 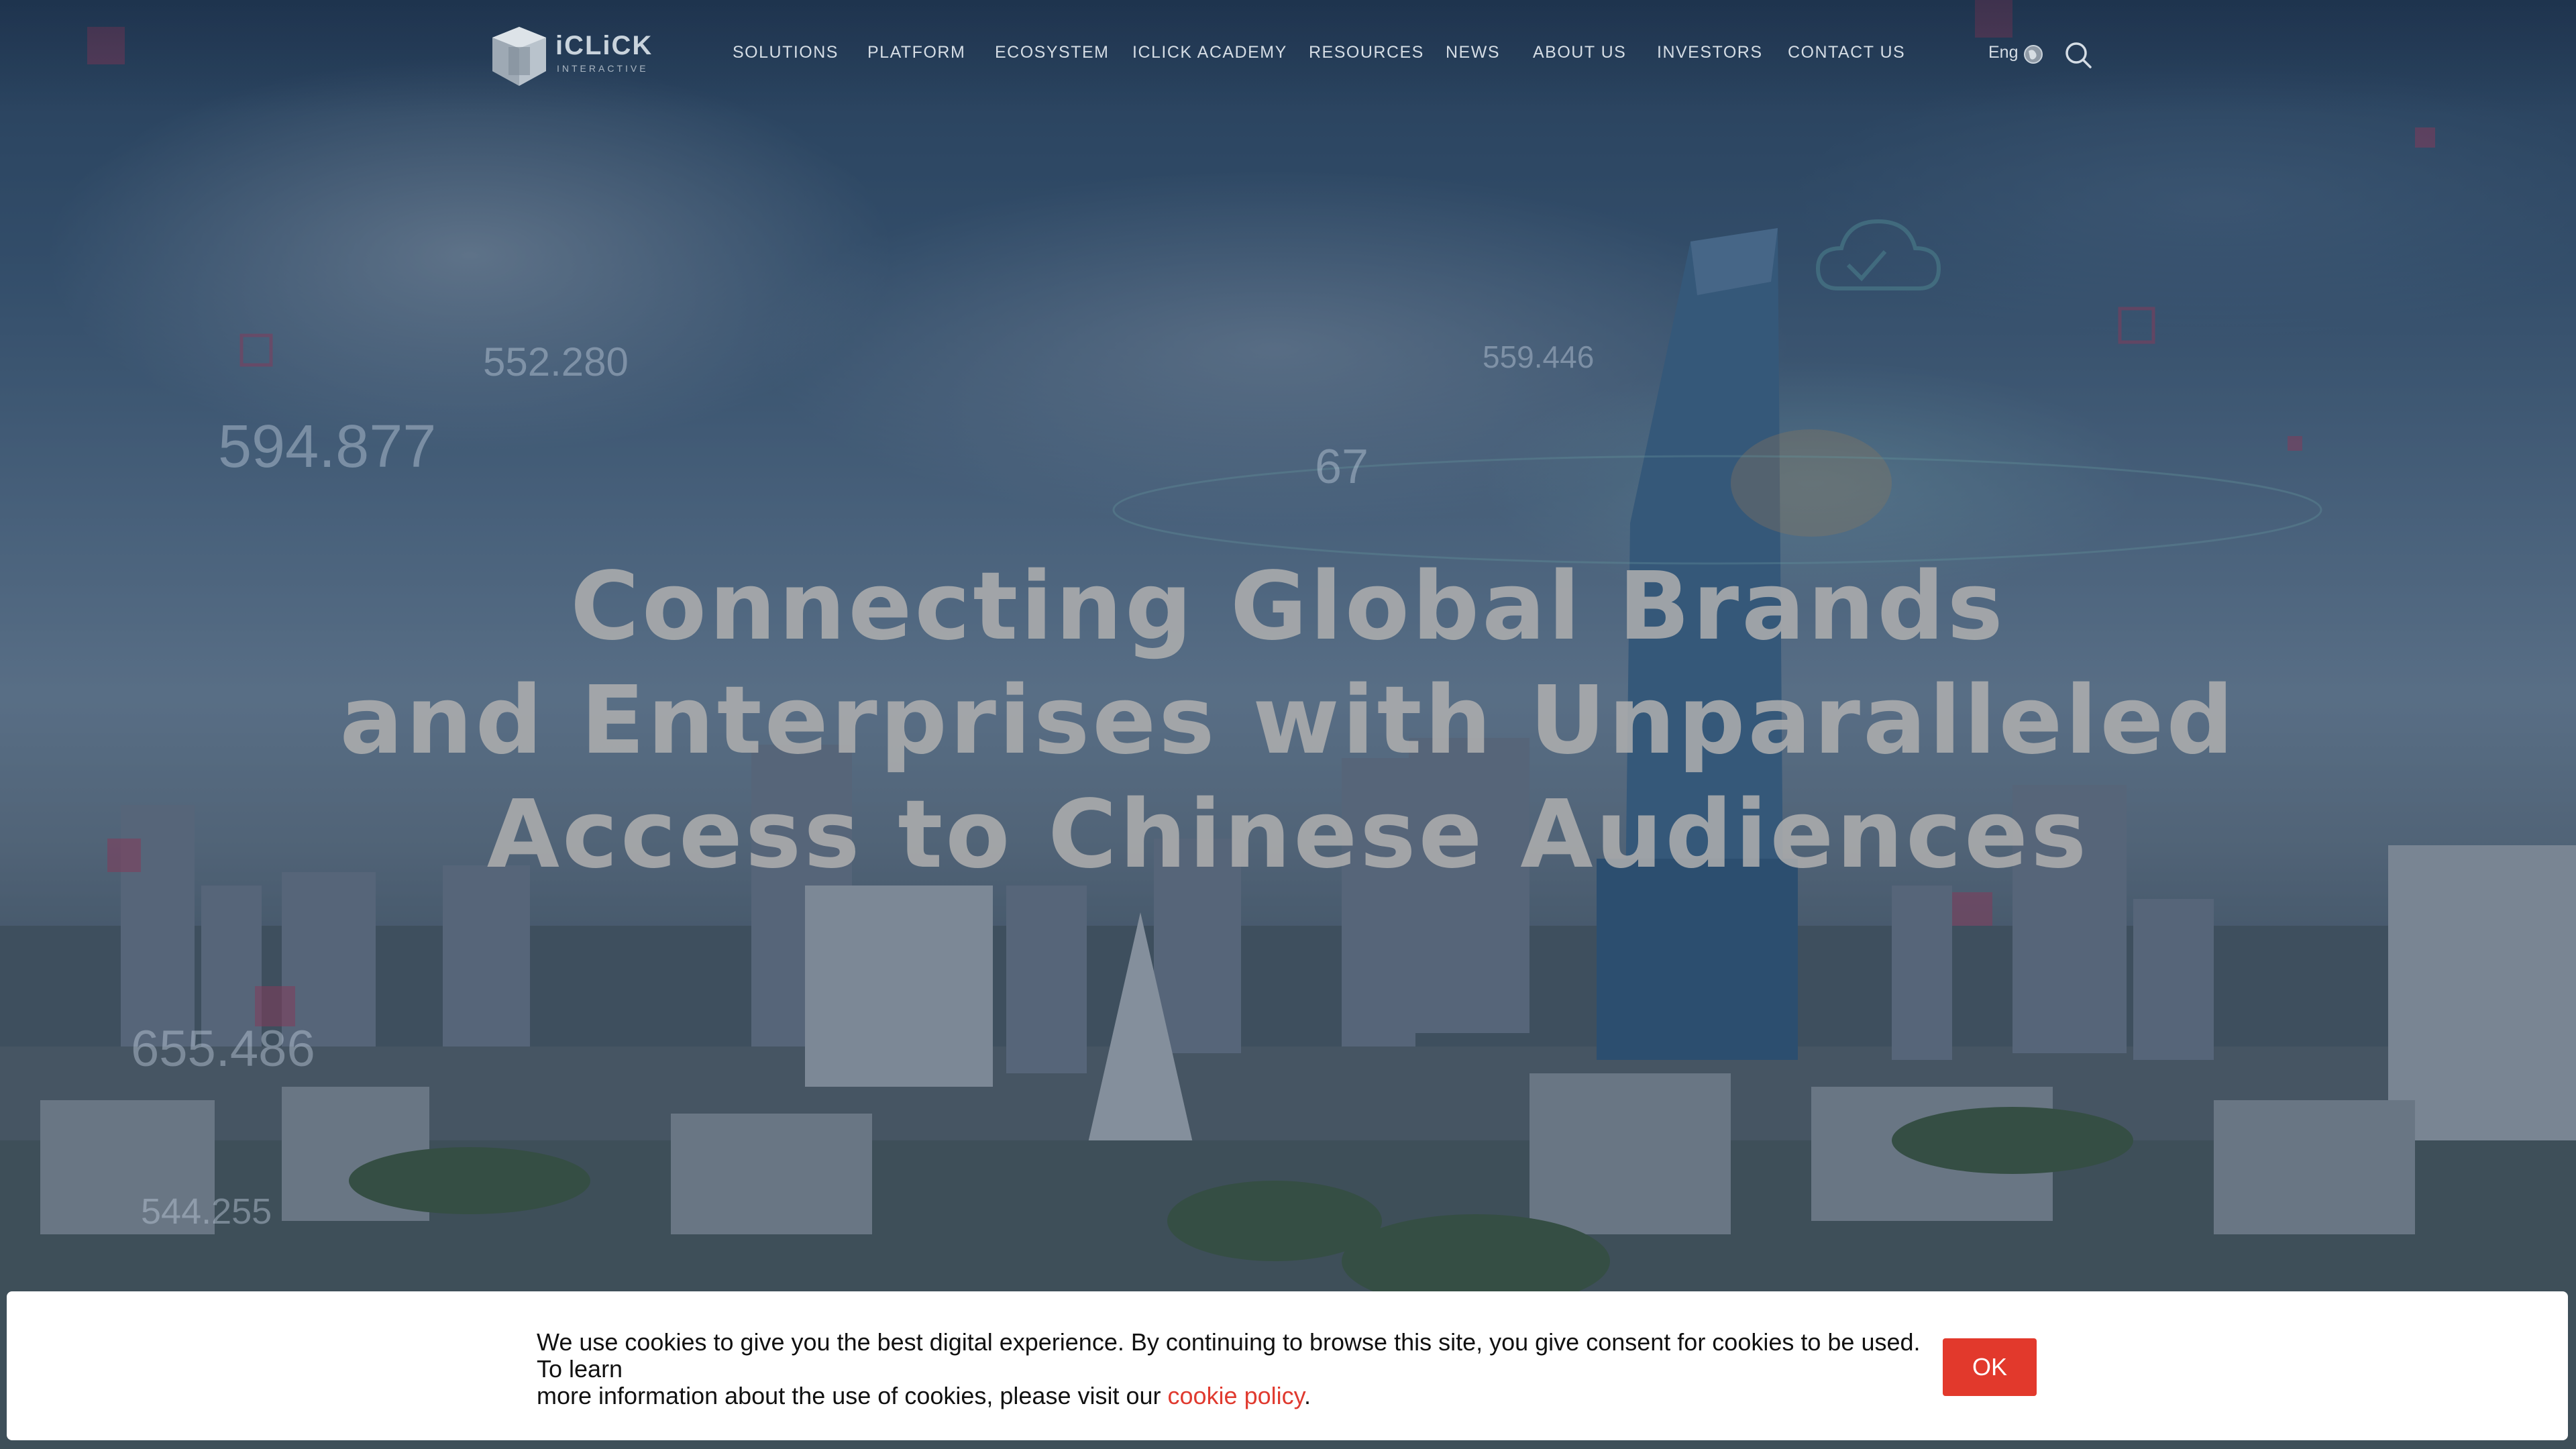 I want to click on floating-number: 594.877, so click(x=327, y=446).